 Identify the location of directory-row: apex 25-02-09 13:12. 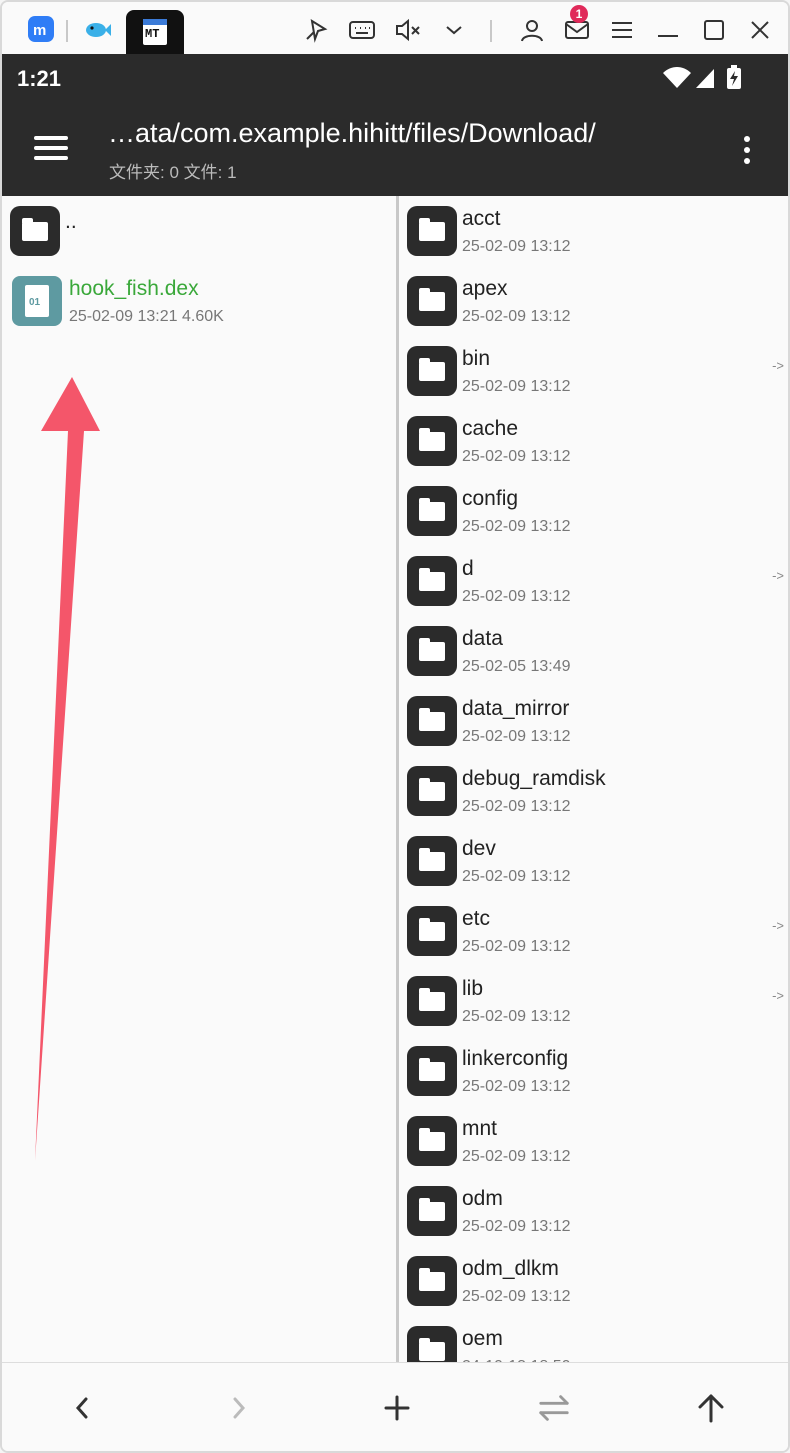
(593, 301).